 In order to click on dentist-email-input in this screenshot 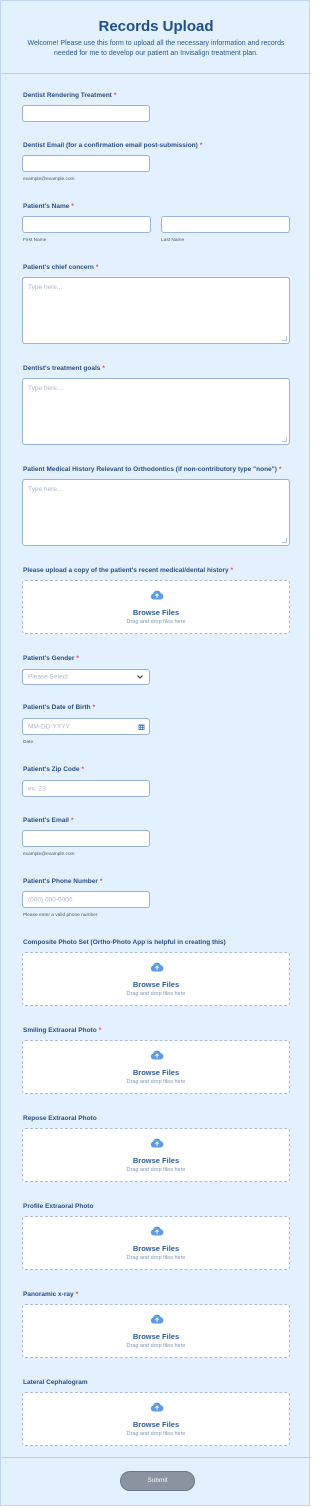, I will do `click(86, 163)`.